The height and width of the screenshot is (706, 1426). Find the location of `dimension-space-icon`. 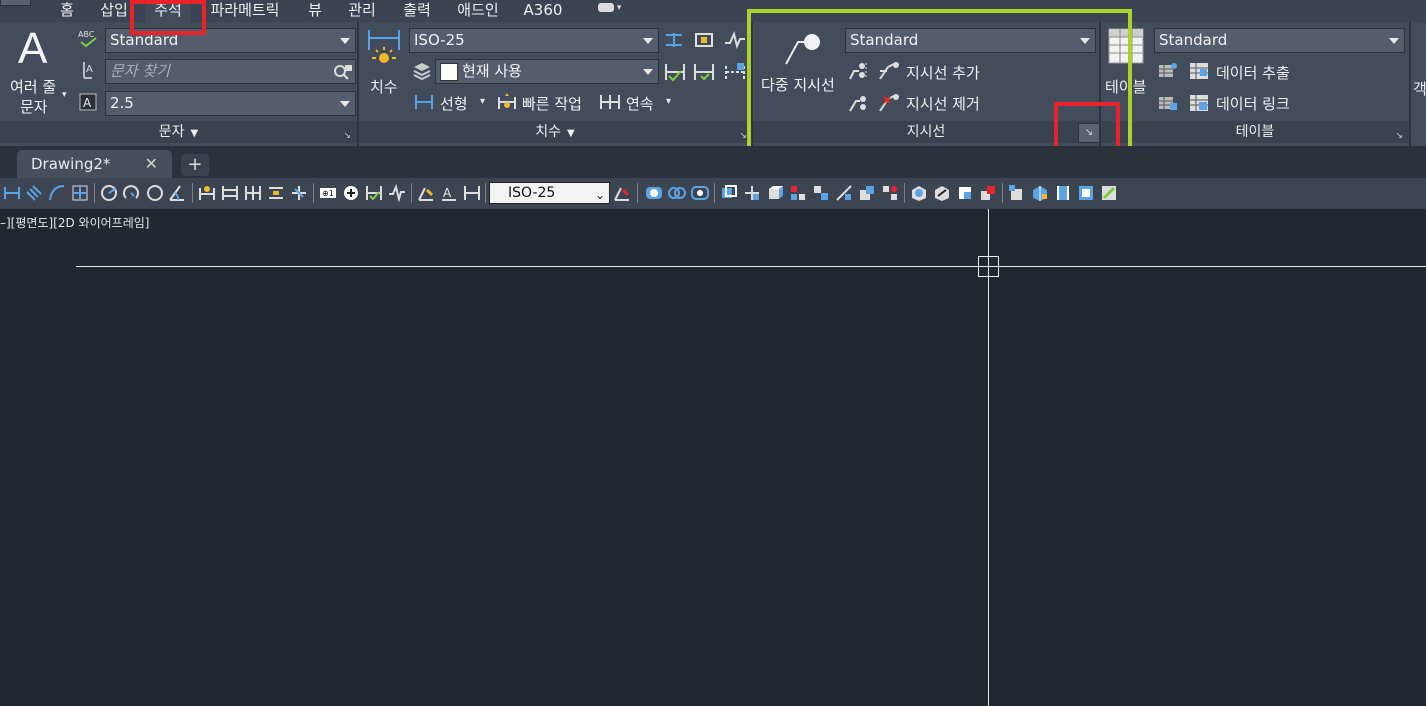

dimension-space-icon is located at coordinates (276, 193).